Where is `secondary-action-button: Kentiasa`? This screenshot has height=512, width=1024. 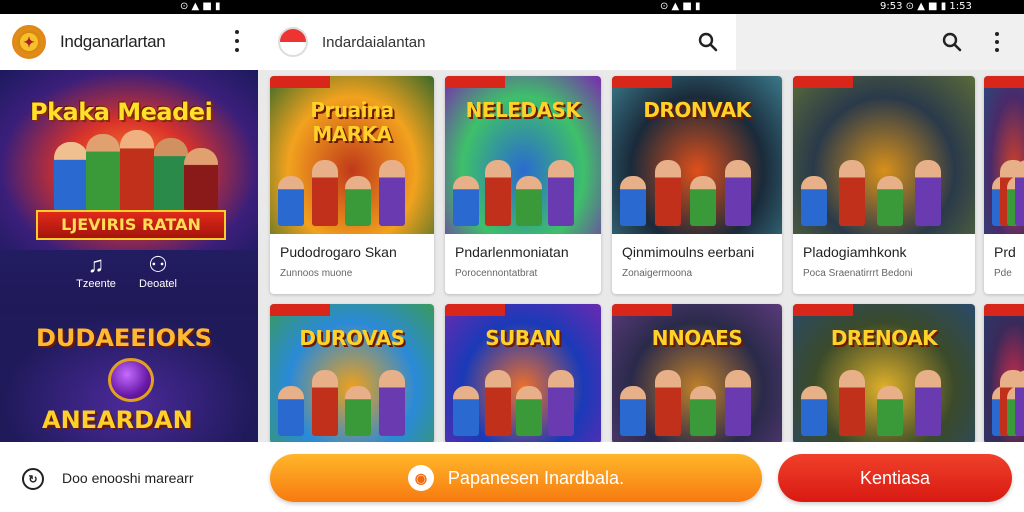 secondary-action-button: Kentiasa is located at coordinates (895, 478).